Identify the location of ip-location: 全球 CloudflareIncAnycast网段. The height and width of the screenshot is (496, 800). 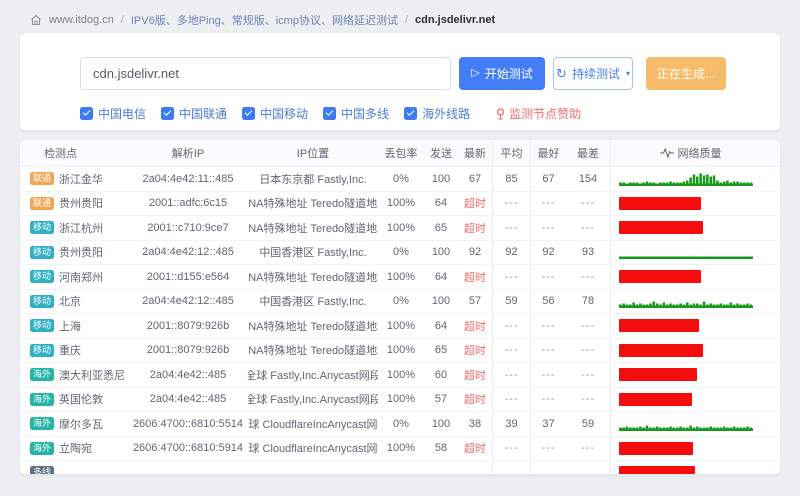
(313, 424).